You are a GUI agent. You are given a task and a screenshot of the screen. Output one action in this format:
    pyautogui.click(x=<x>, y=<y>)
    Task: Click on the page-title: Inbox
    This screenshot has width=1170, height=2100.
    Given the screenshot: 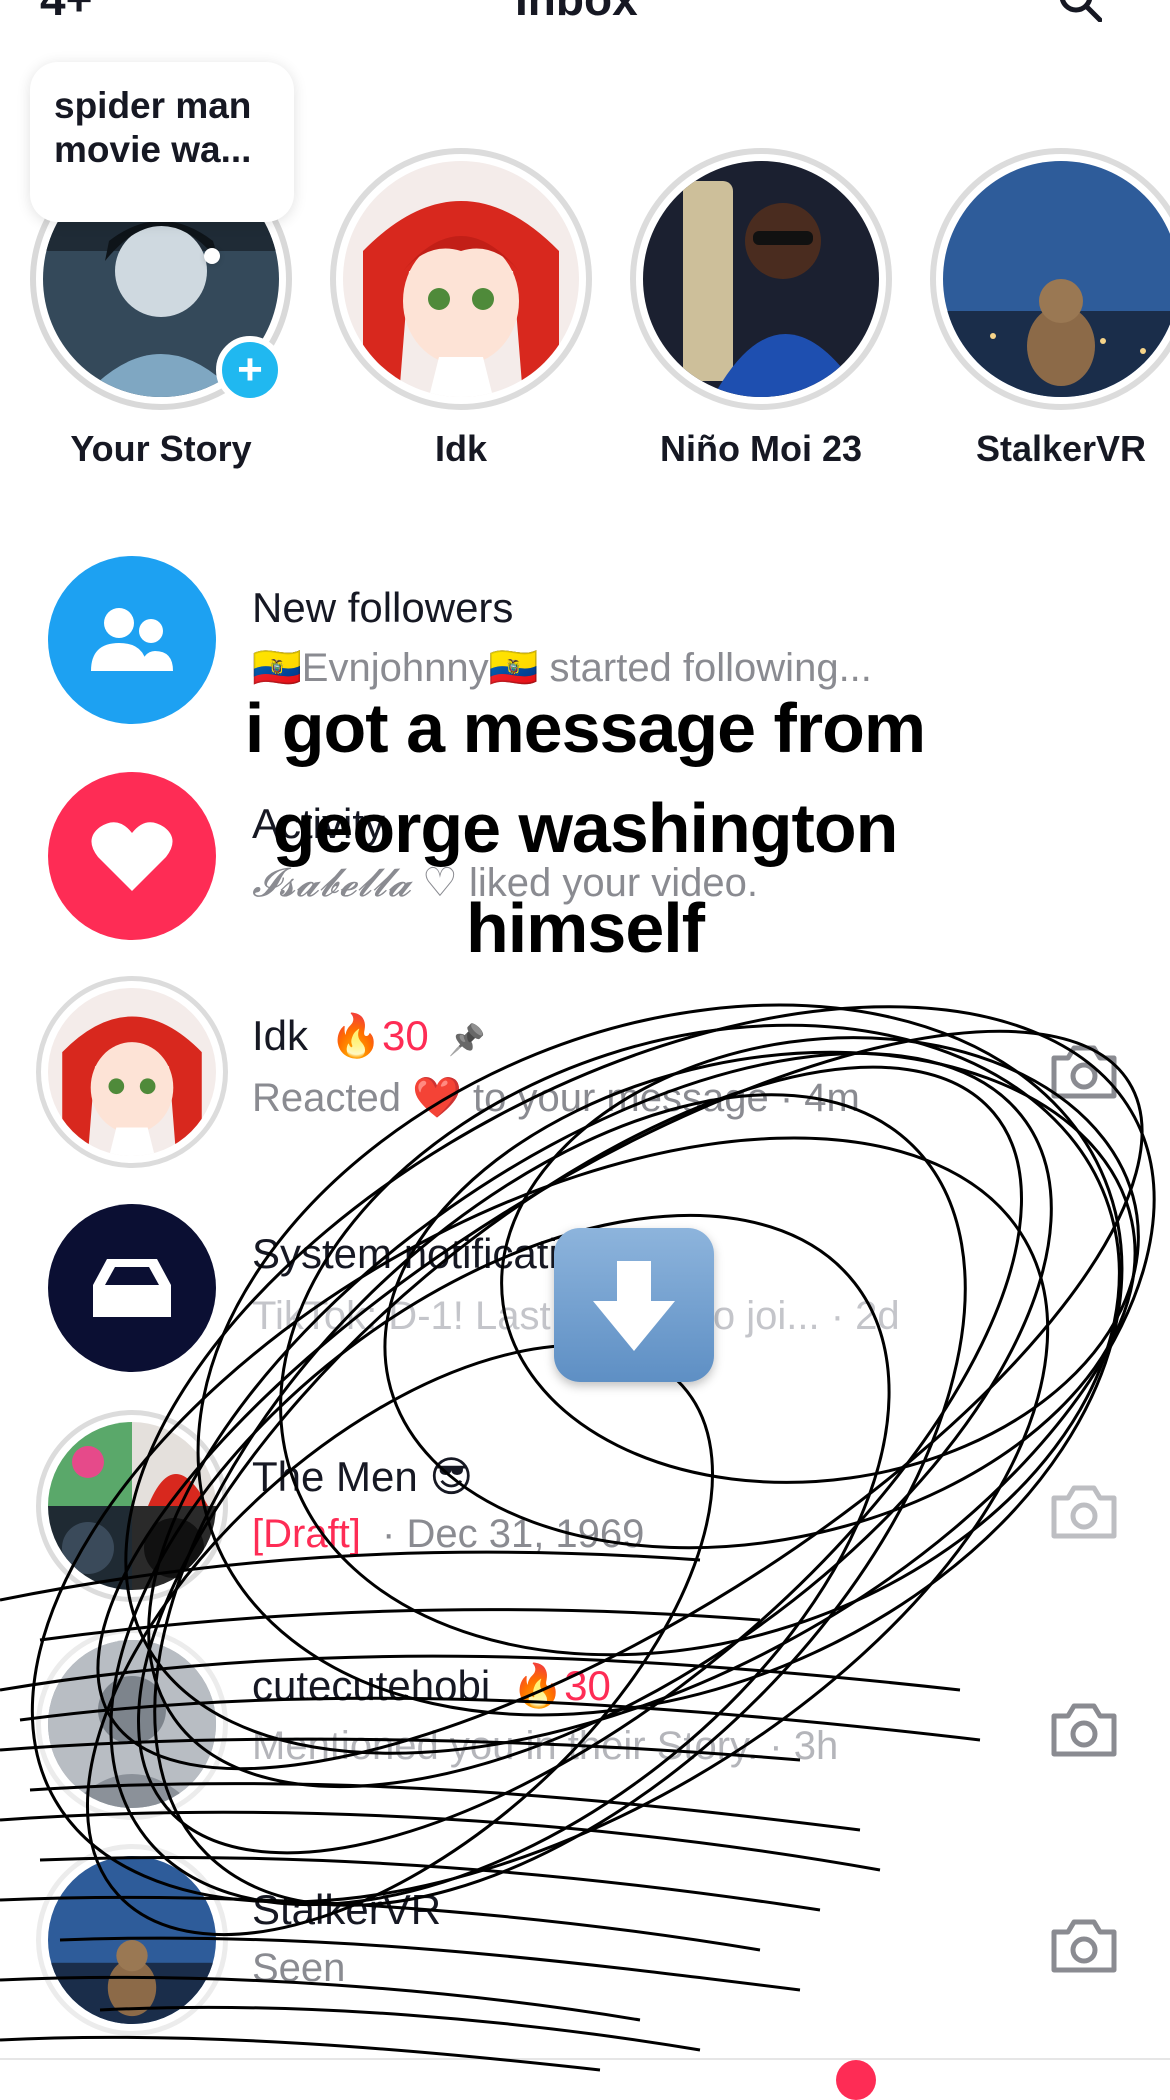 What is the action you would take?
    pyautogui.click(x=576, y=13)
    